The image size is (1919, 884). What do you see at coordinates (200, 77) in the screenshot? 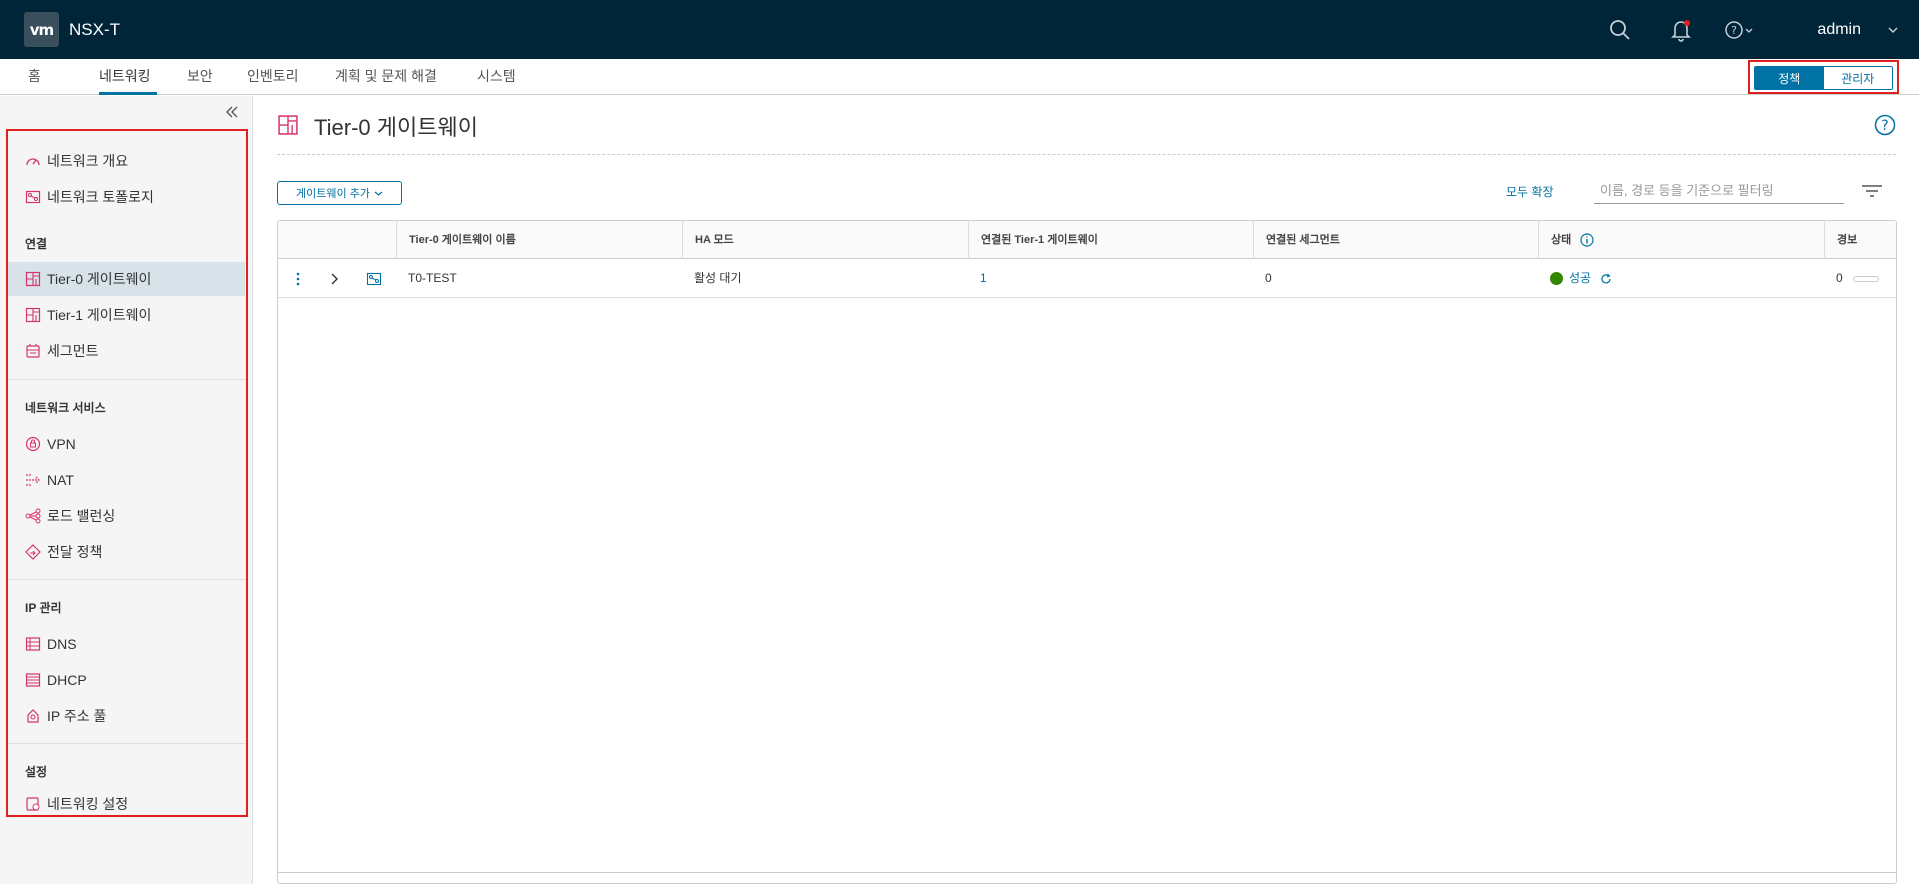
I see `tab-security: 보안` at bounding box center [200, 77].